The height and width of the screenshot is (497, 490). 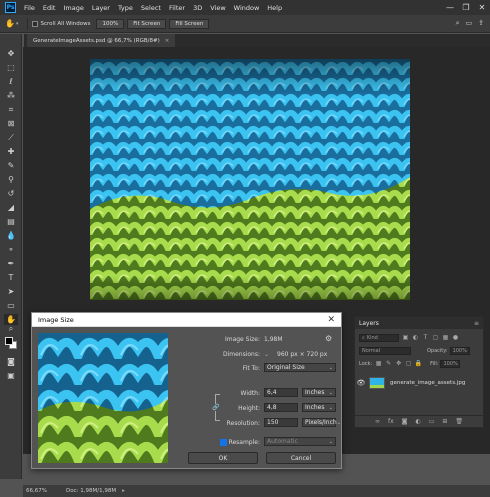 What do you see at coordinates (11, 291) in the screenshot?
I see `path-selection-tool-icon: ➤` at bounding box center [11, 291].